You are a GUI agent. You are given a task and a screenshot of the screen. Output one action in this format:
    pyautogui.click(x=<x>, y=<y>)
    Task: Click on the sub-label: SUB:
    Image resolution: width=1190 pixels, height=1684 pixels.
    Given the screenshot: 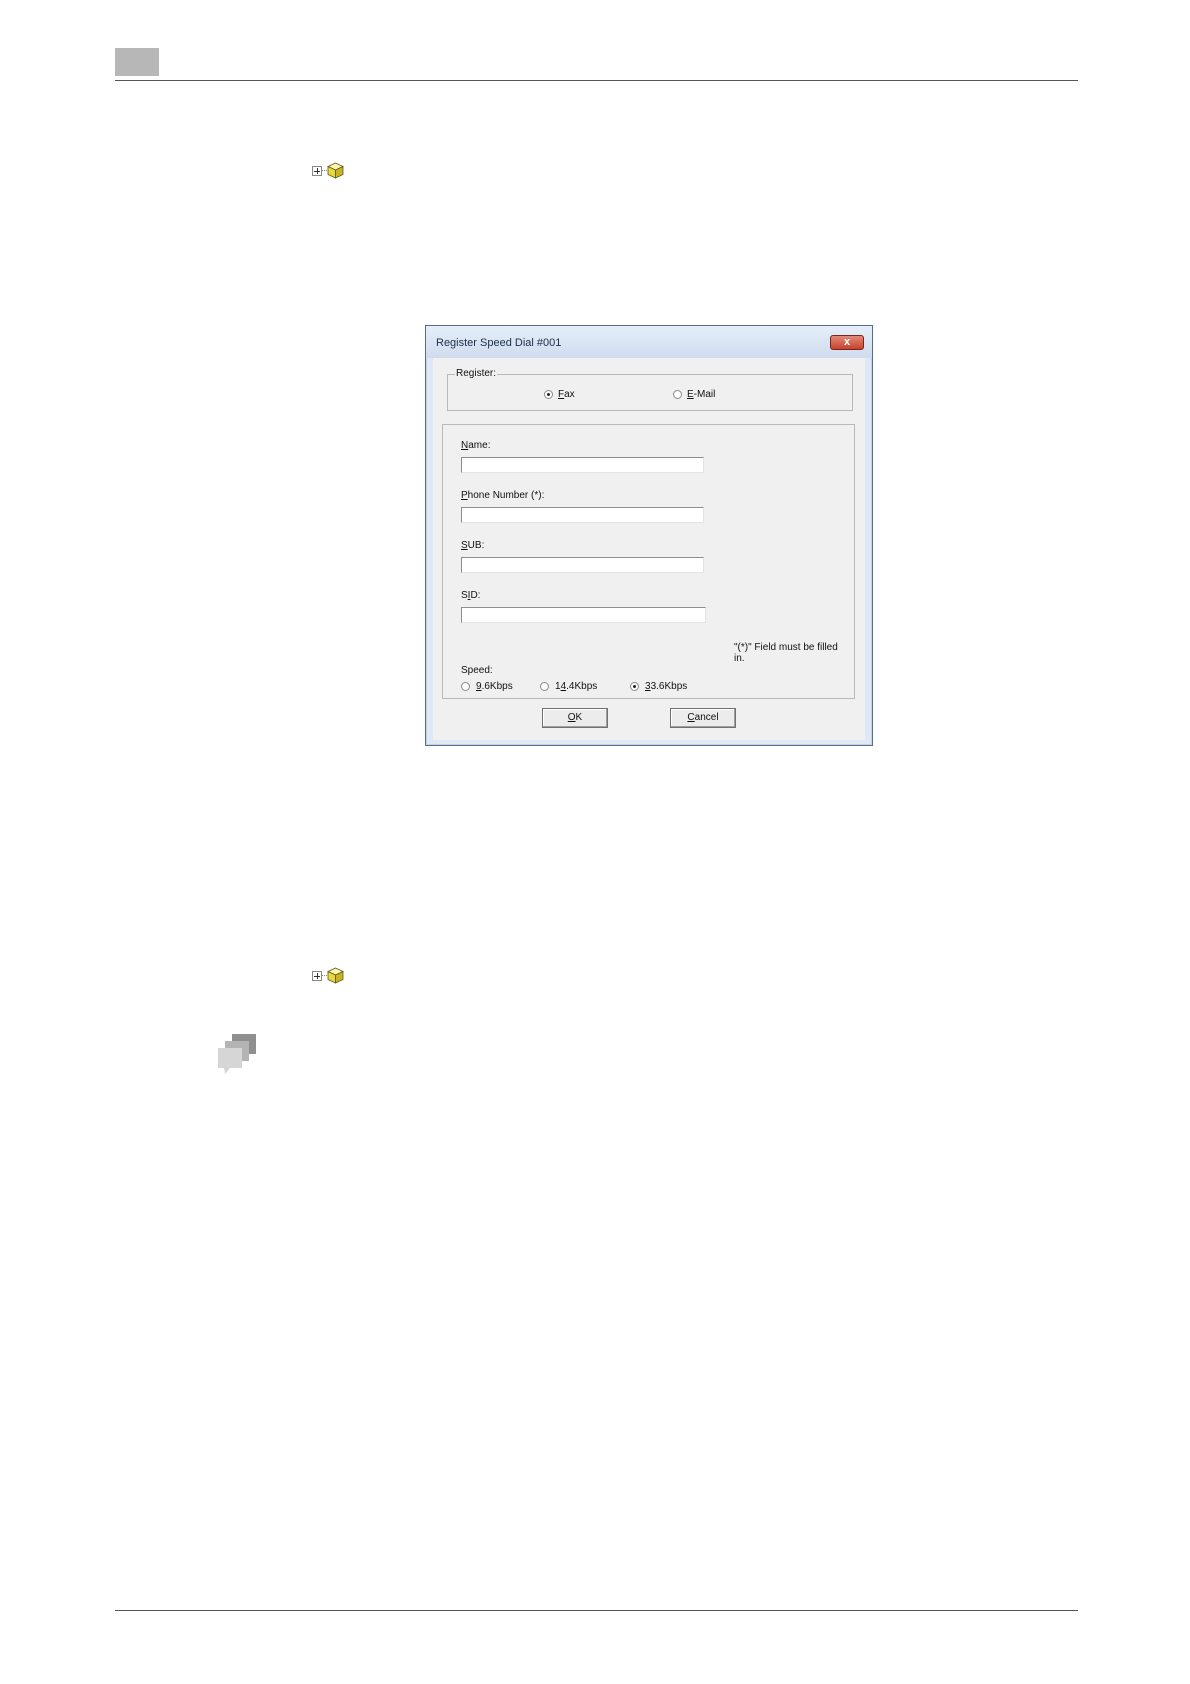 What is the action you would take?
    pyautogui.click(x=473, y=545)
    